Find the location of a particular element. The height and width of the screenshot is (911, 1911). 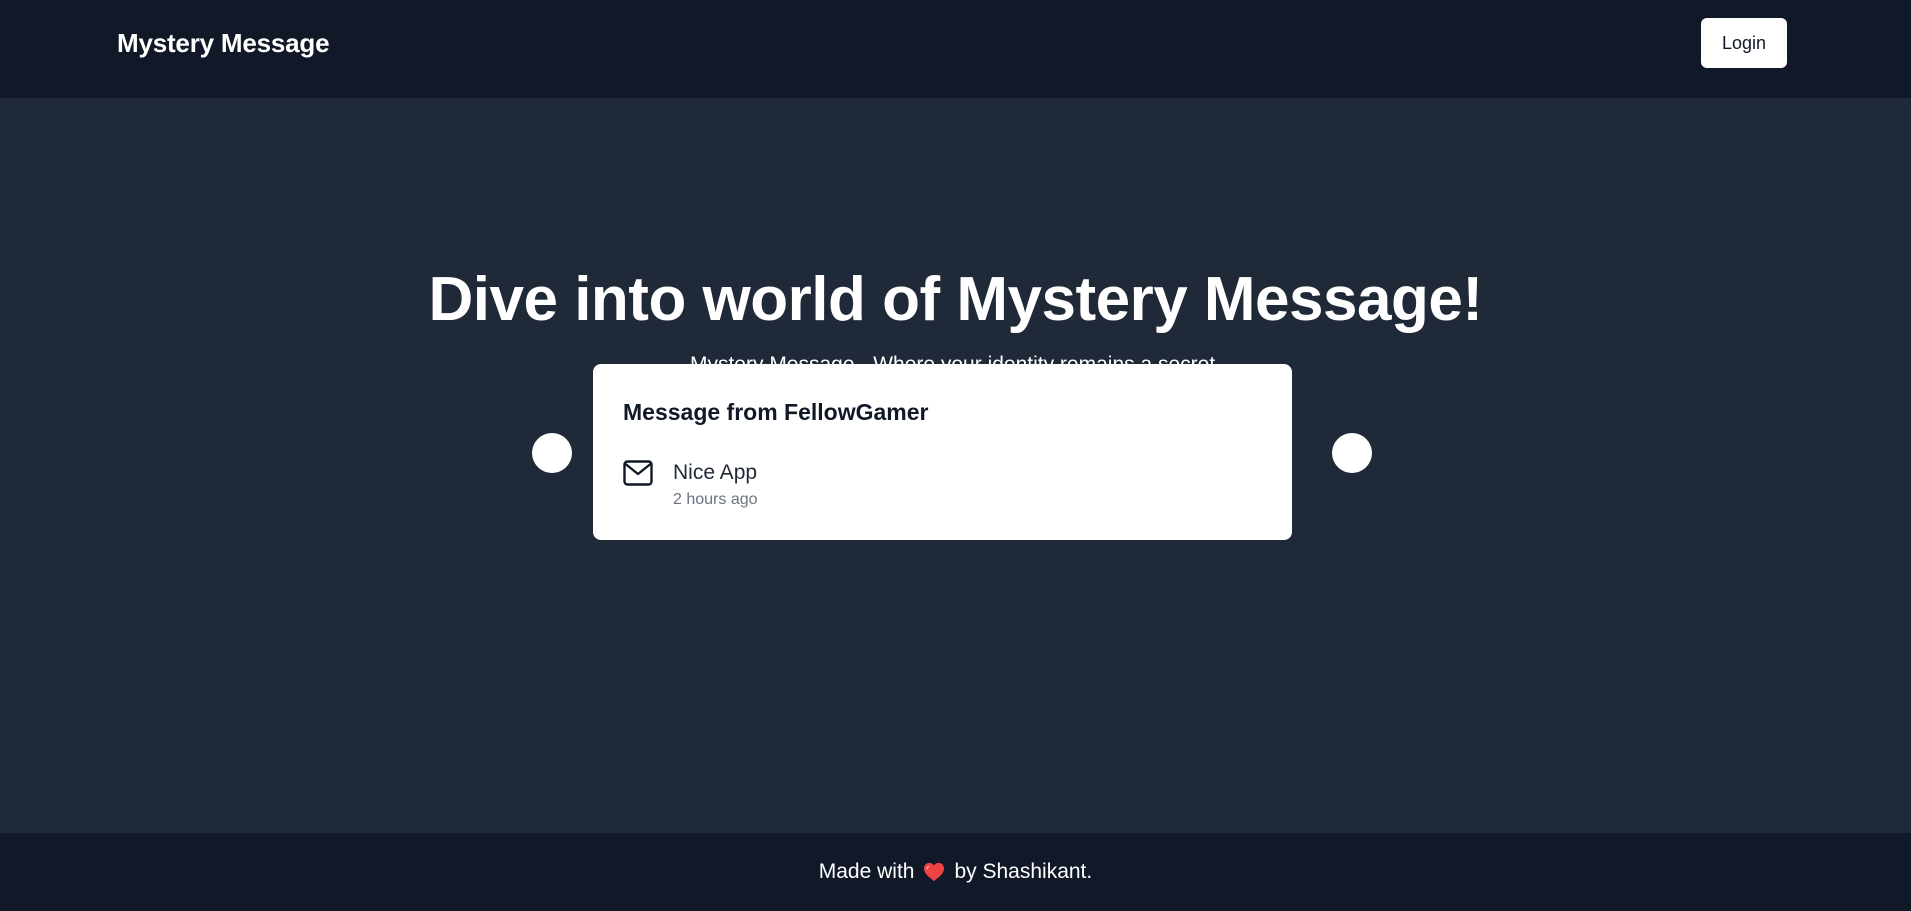

carousel-next-button is located at coordinates (1352, 453).